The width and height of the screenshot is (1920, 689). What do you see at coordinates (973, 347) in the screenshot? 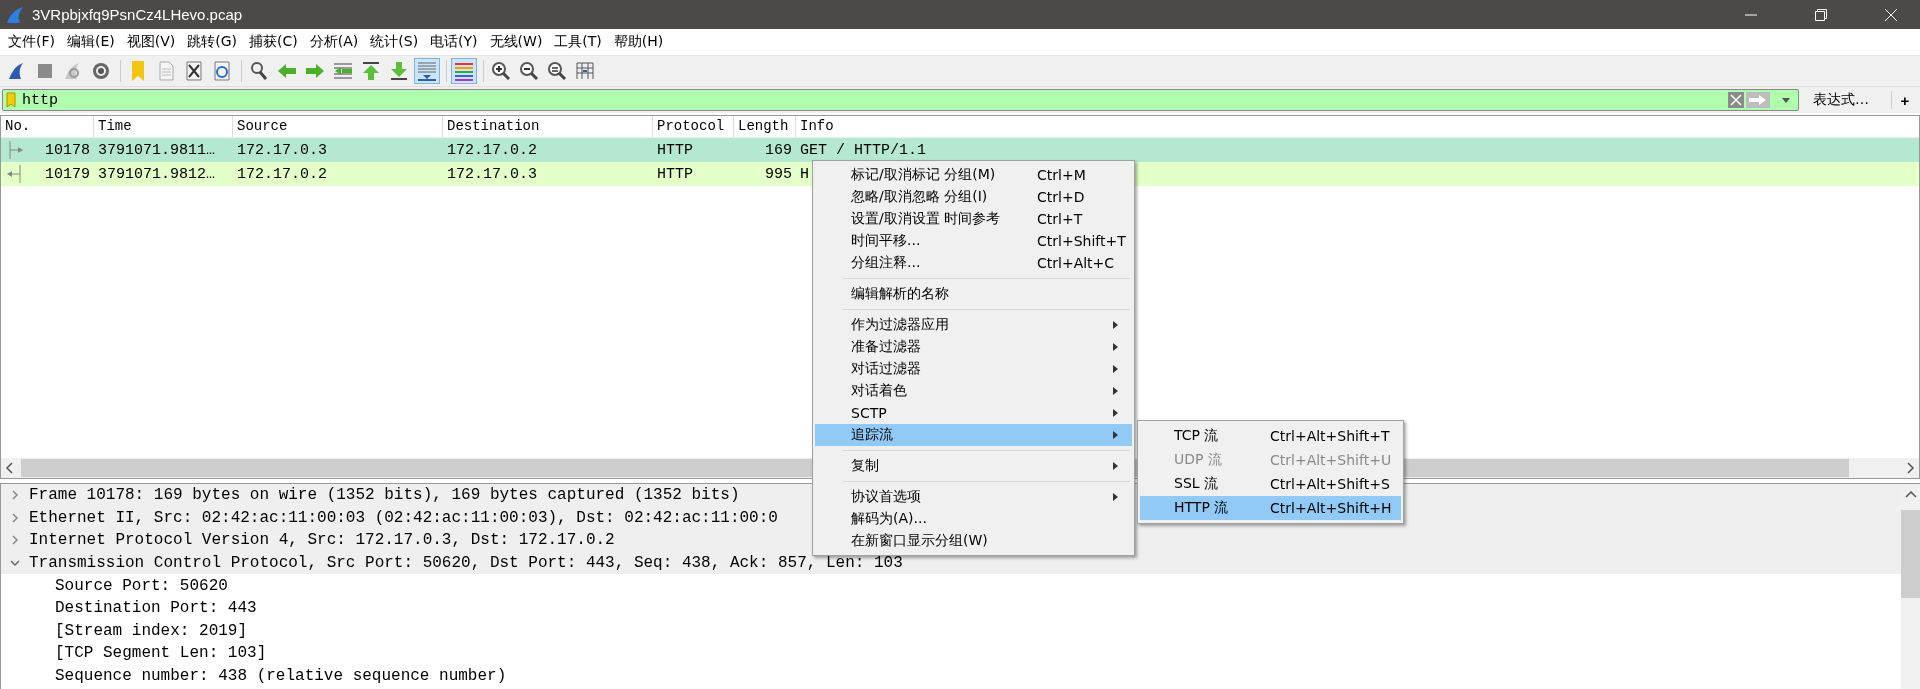
I see `menu-item: 准备过滤器` at bounding box center [973, 347].